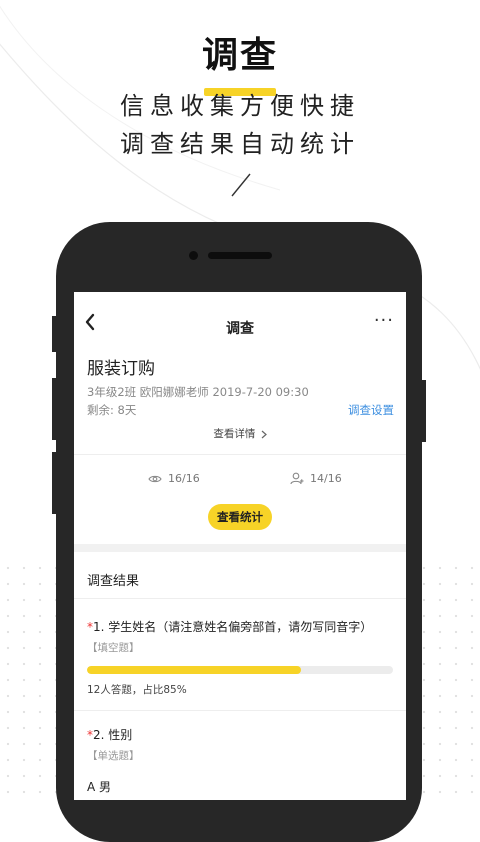 The height and width of the screenshot is (842, 480). What do you see at coordinates (198, 392) in the screenshot?
I see `survey-meta: 3年级2班 欧阳娜娜老师 2019-7-20 09:30` at bounding box center [198, 392].